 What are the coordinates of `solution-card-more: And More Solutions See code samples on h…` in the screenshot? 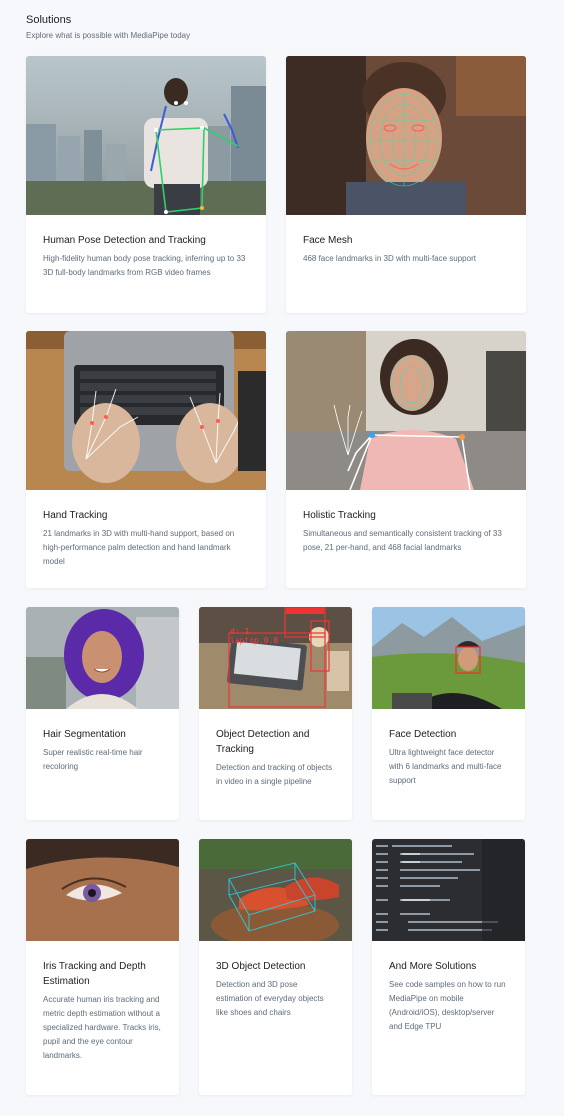 It's located at (448, 967).